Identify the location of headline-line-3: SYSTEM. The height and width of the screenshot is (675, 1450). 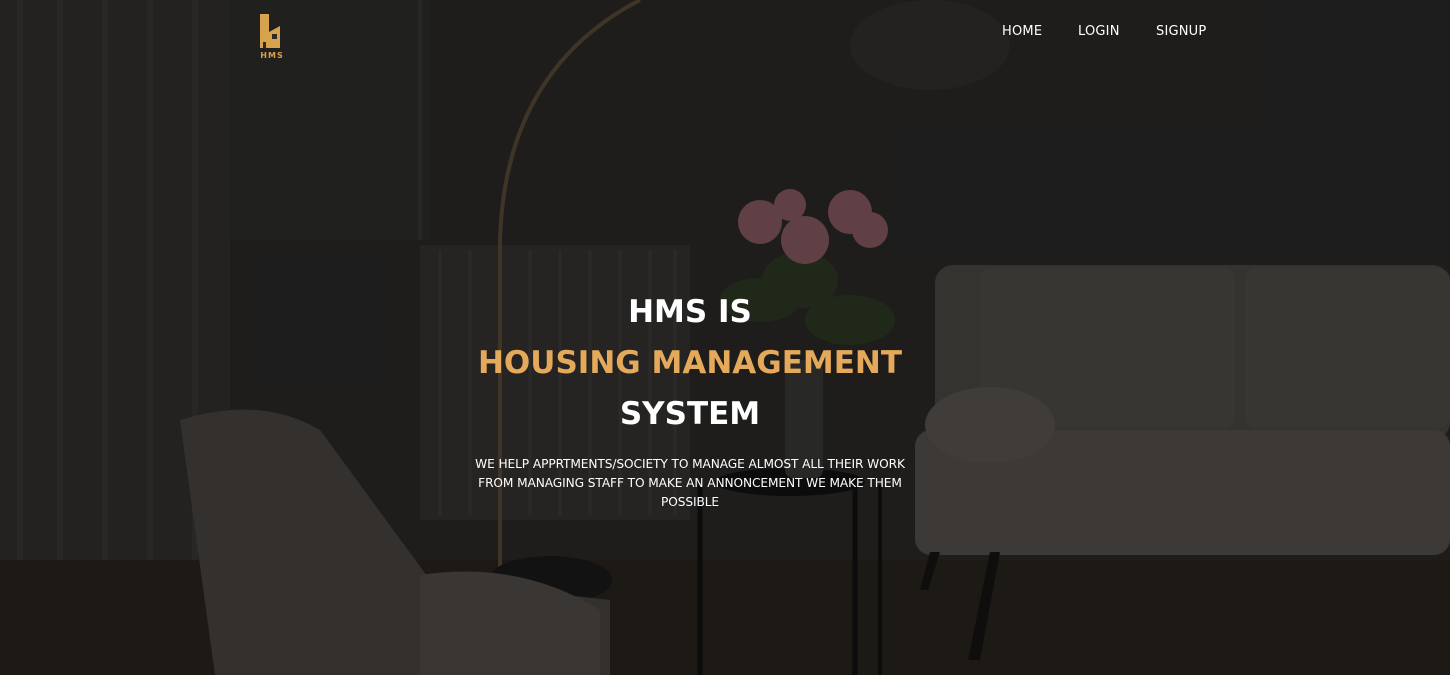
(690, 414).